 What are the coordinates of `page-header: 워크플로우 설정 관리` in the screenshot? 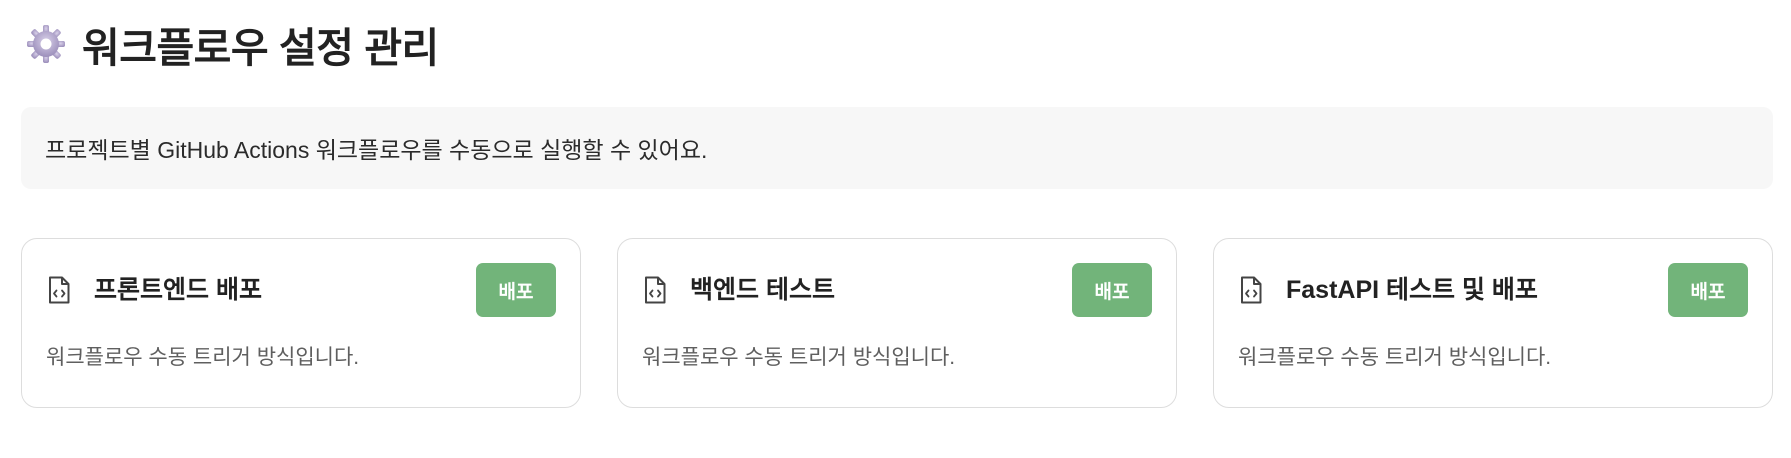 It's located at (231, 44).